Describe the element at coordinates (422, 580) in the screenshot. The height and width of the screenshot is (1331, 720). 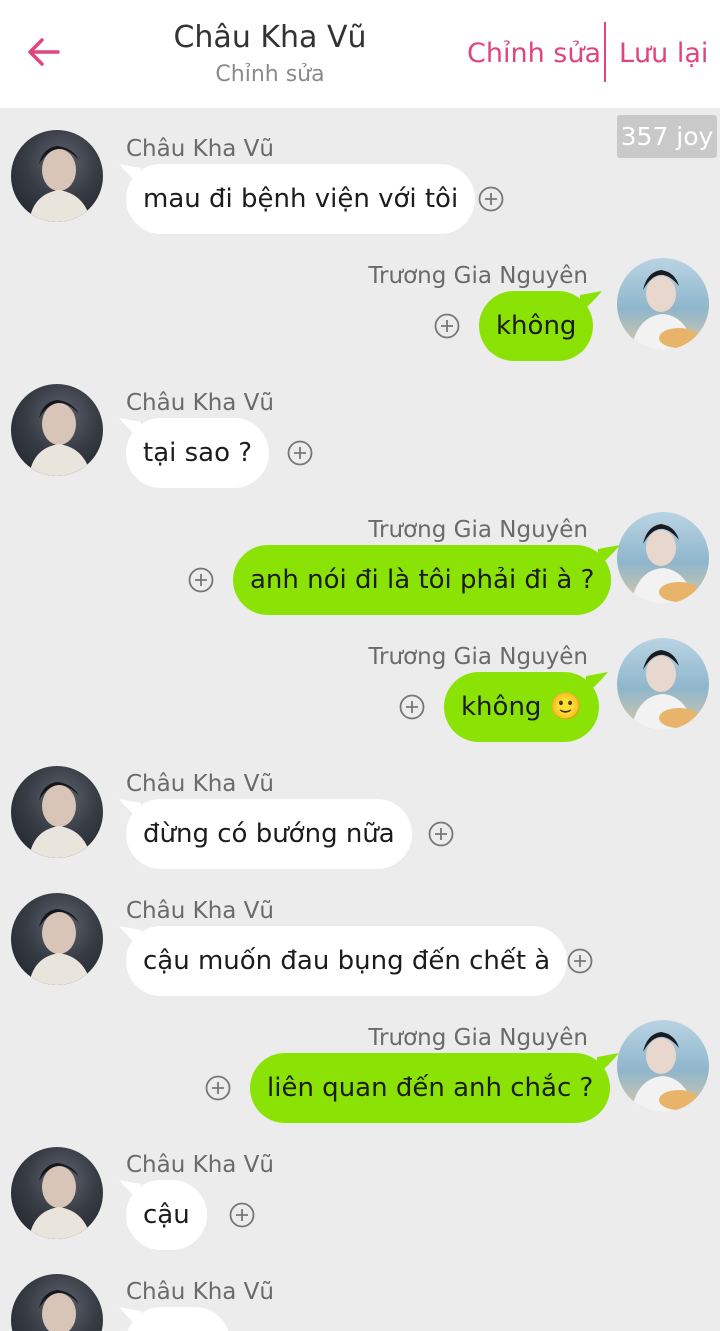
I see `message-text: anh nói đi là tôi phải đi à ?` at that location.